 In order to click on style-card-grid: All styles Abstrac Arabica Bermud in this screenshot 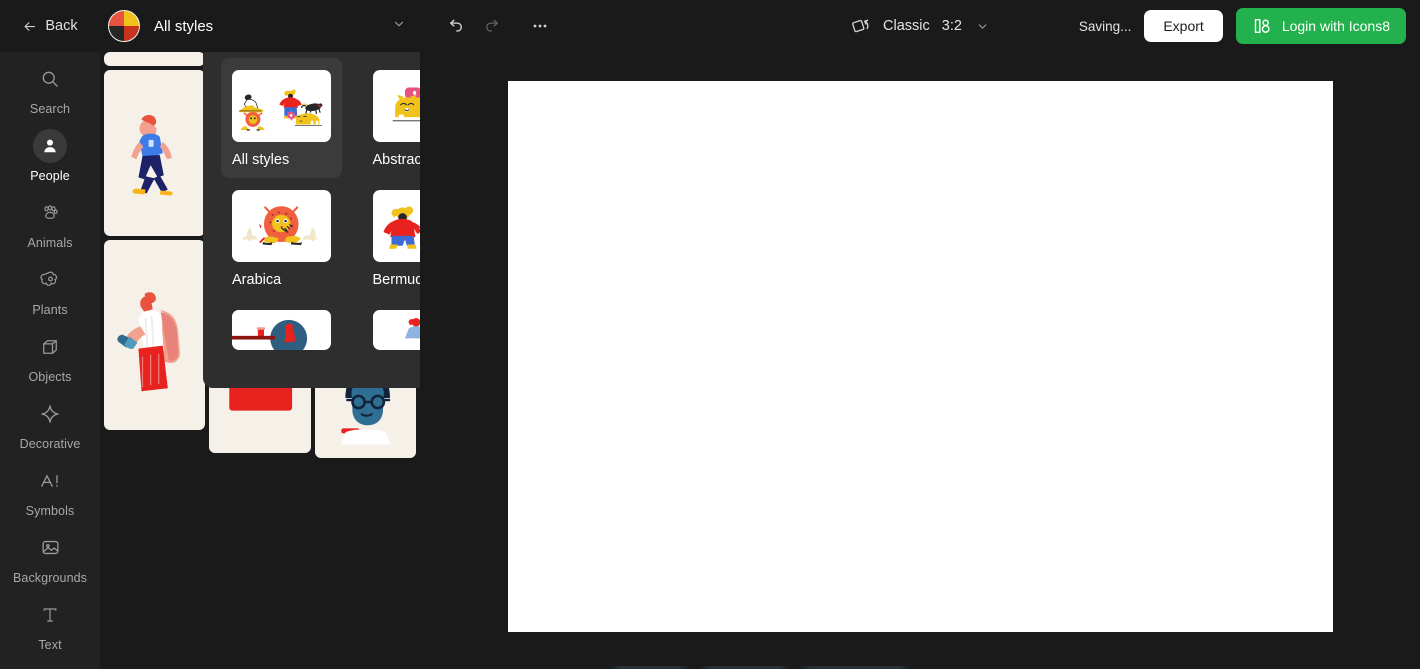, I will do `click(320, 214)`.